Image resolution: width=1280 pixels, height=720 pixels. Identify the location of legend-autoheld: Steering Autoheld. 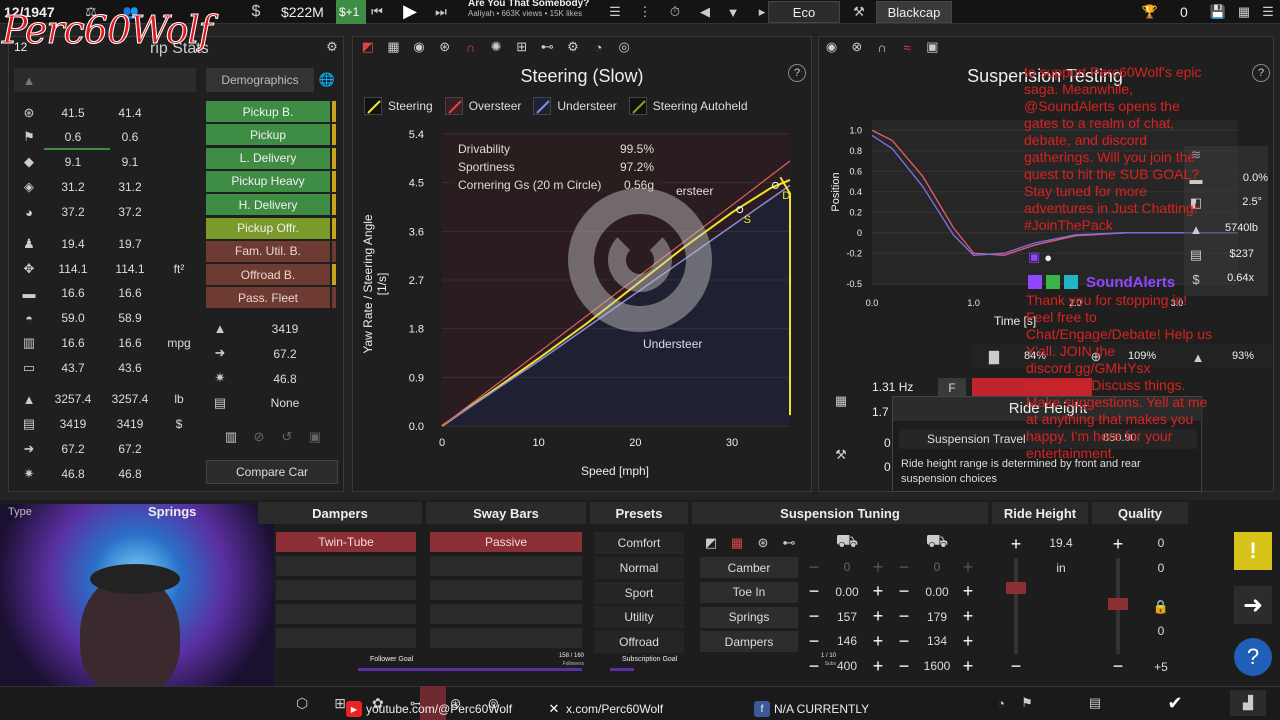
(688, 106).